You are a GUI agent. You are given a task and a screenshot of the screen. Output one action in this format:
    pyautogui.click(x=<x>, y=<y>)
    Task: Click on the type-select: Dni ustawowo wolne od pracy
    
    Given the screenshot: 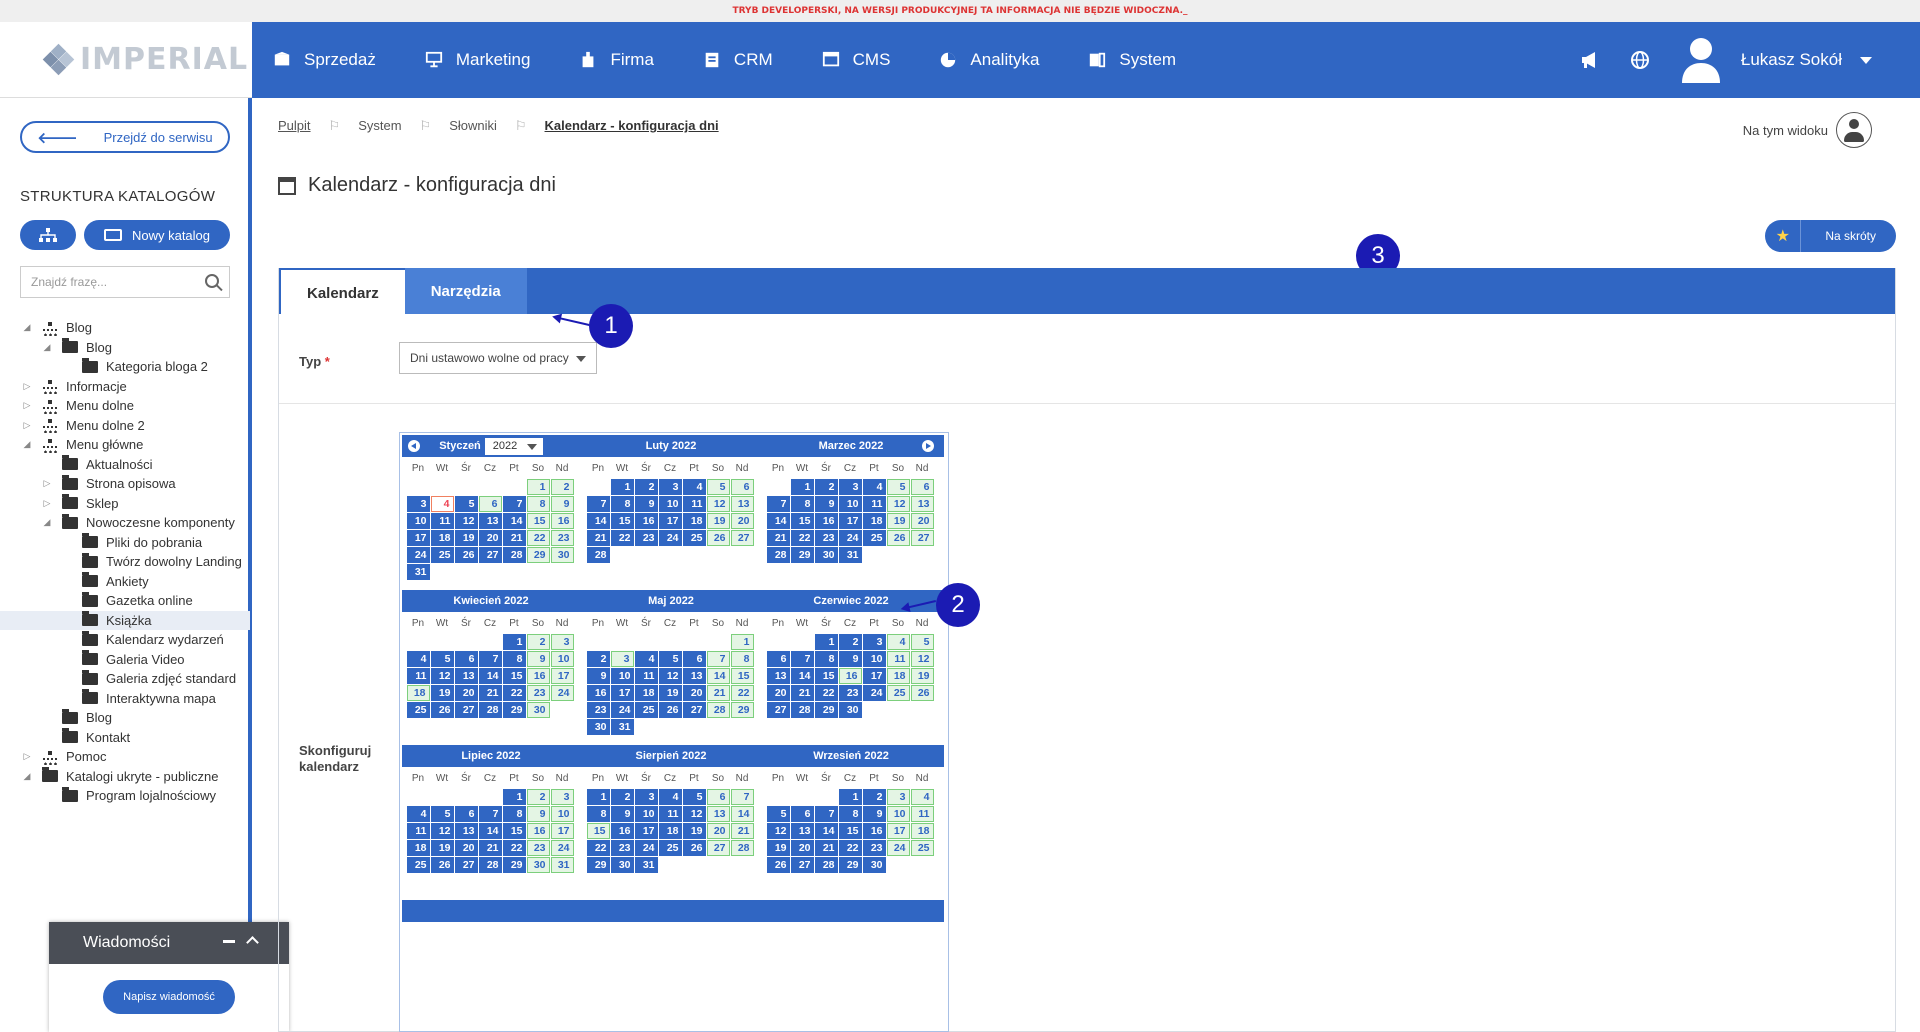 What is the action you would take?
    pyautogui.click(x=498, y=358)
    